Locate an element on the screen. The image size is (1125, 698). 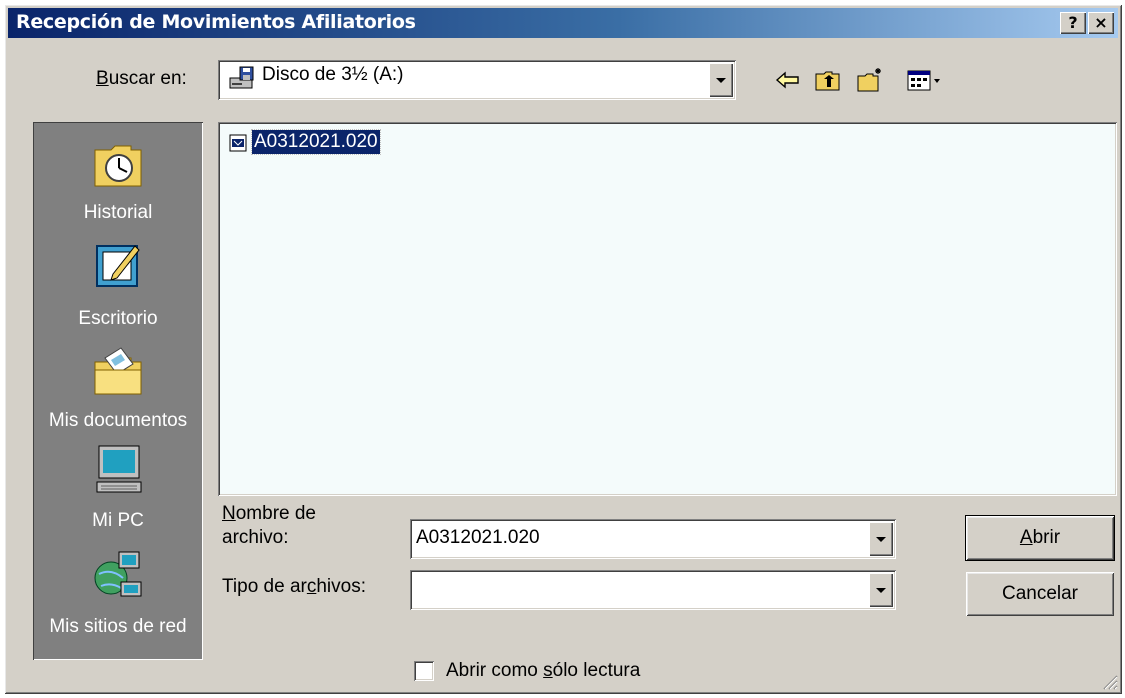
filetype-label: Tipo de archivos: is located at coordinates (294, 586).